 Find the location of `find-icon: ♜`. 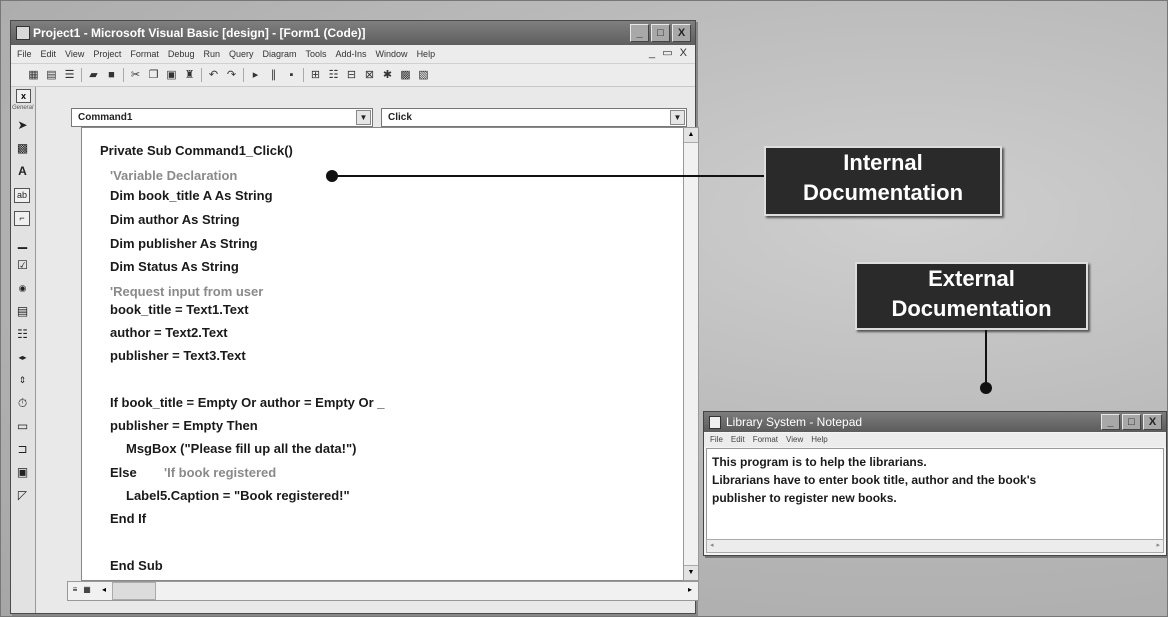

find-icon: ♜ is located at coordinates (189, 75).